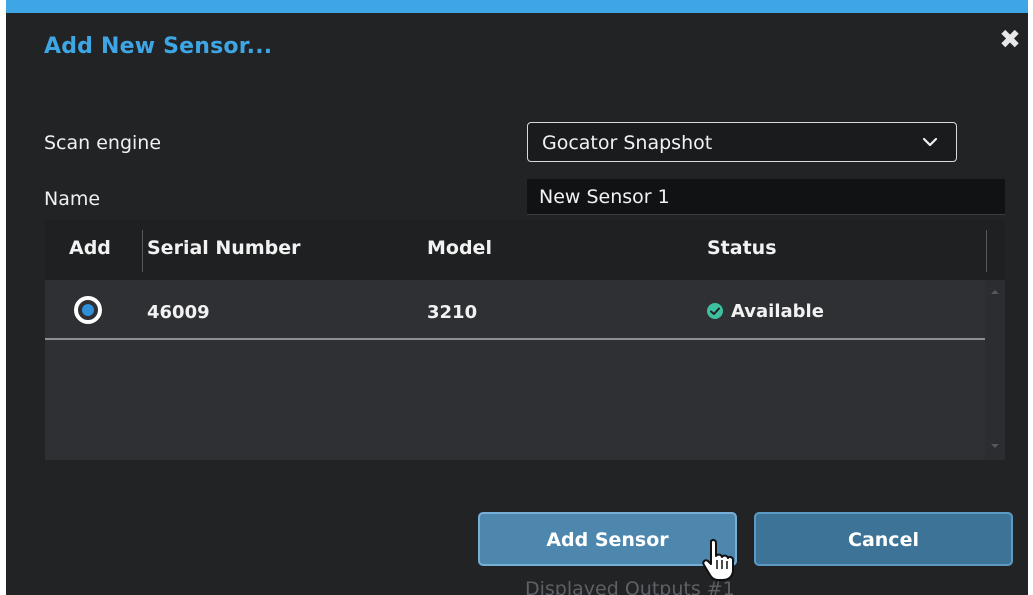 This screenshot has height=595, width=1033. I want to click on scan-engine-value: Gocator Snapshot, so click(627, 143).